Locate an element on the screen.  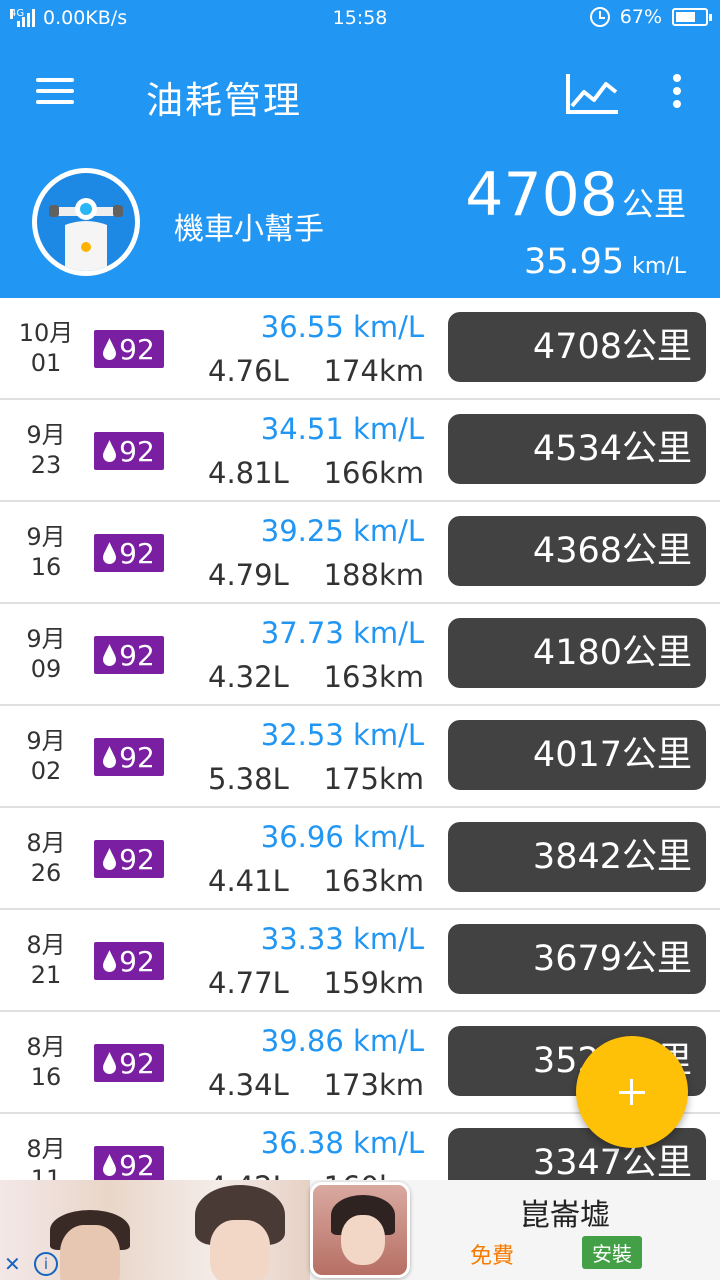
total-distance: 4708 公里 is located at coordinates (575, 195).